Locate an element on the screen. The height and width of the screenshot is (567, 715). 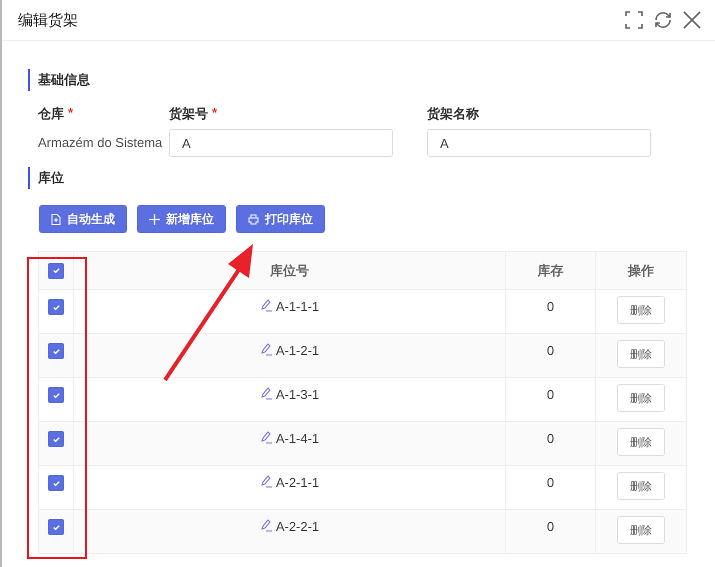
refresh-icon is located at coordinates (663, 20).